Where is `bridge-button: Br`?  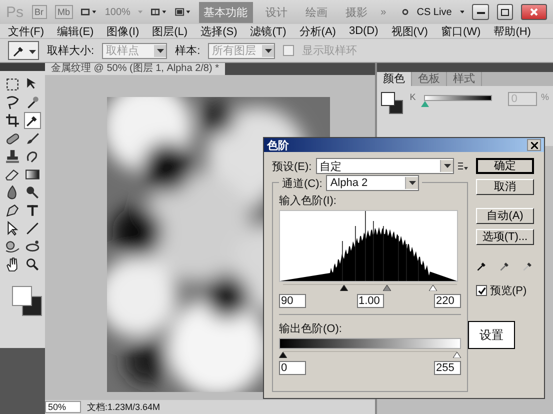 bridge-button: Br is located at coordinates (39, 12).